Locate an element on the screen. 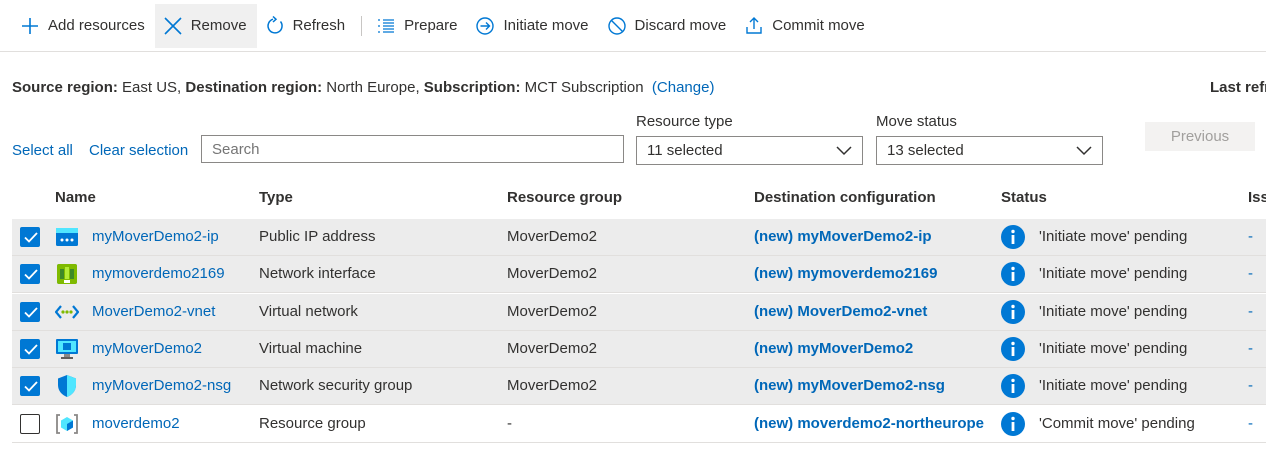  public-ip-icon is located at coordinates (67, 237).